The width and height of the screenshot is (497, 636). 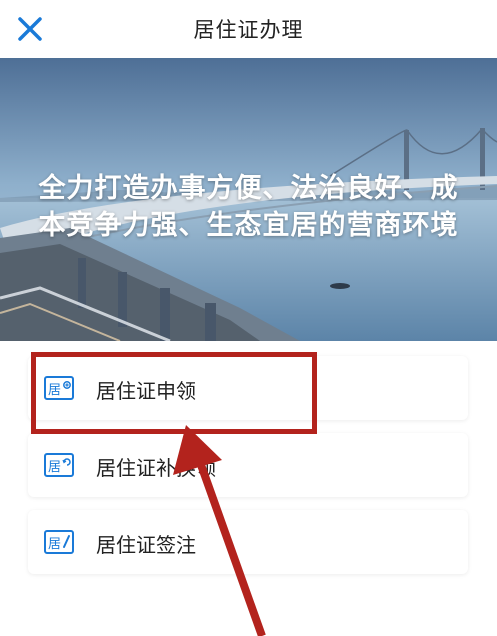 I want to click on residence-endorse-icon: 居, so click(x=59, y=542).